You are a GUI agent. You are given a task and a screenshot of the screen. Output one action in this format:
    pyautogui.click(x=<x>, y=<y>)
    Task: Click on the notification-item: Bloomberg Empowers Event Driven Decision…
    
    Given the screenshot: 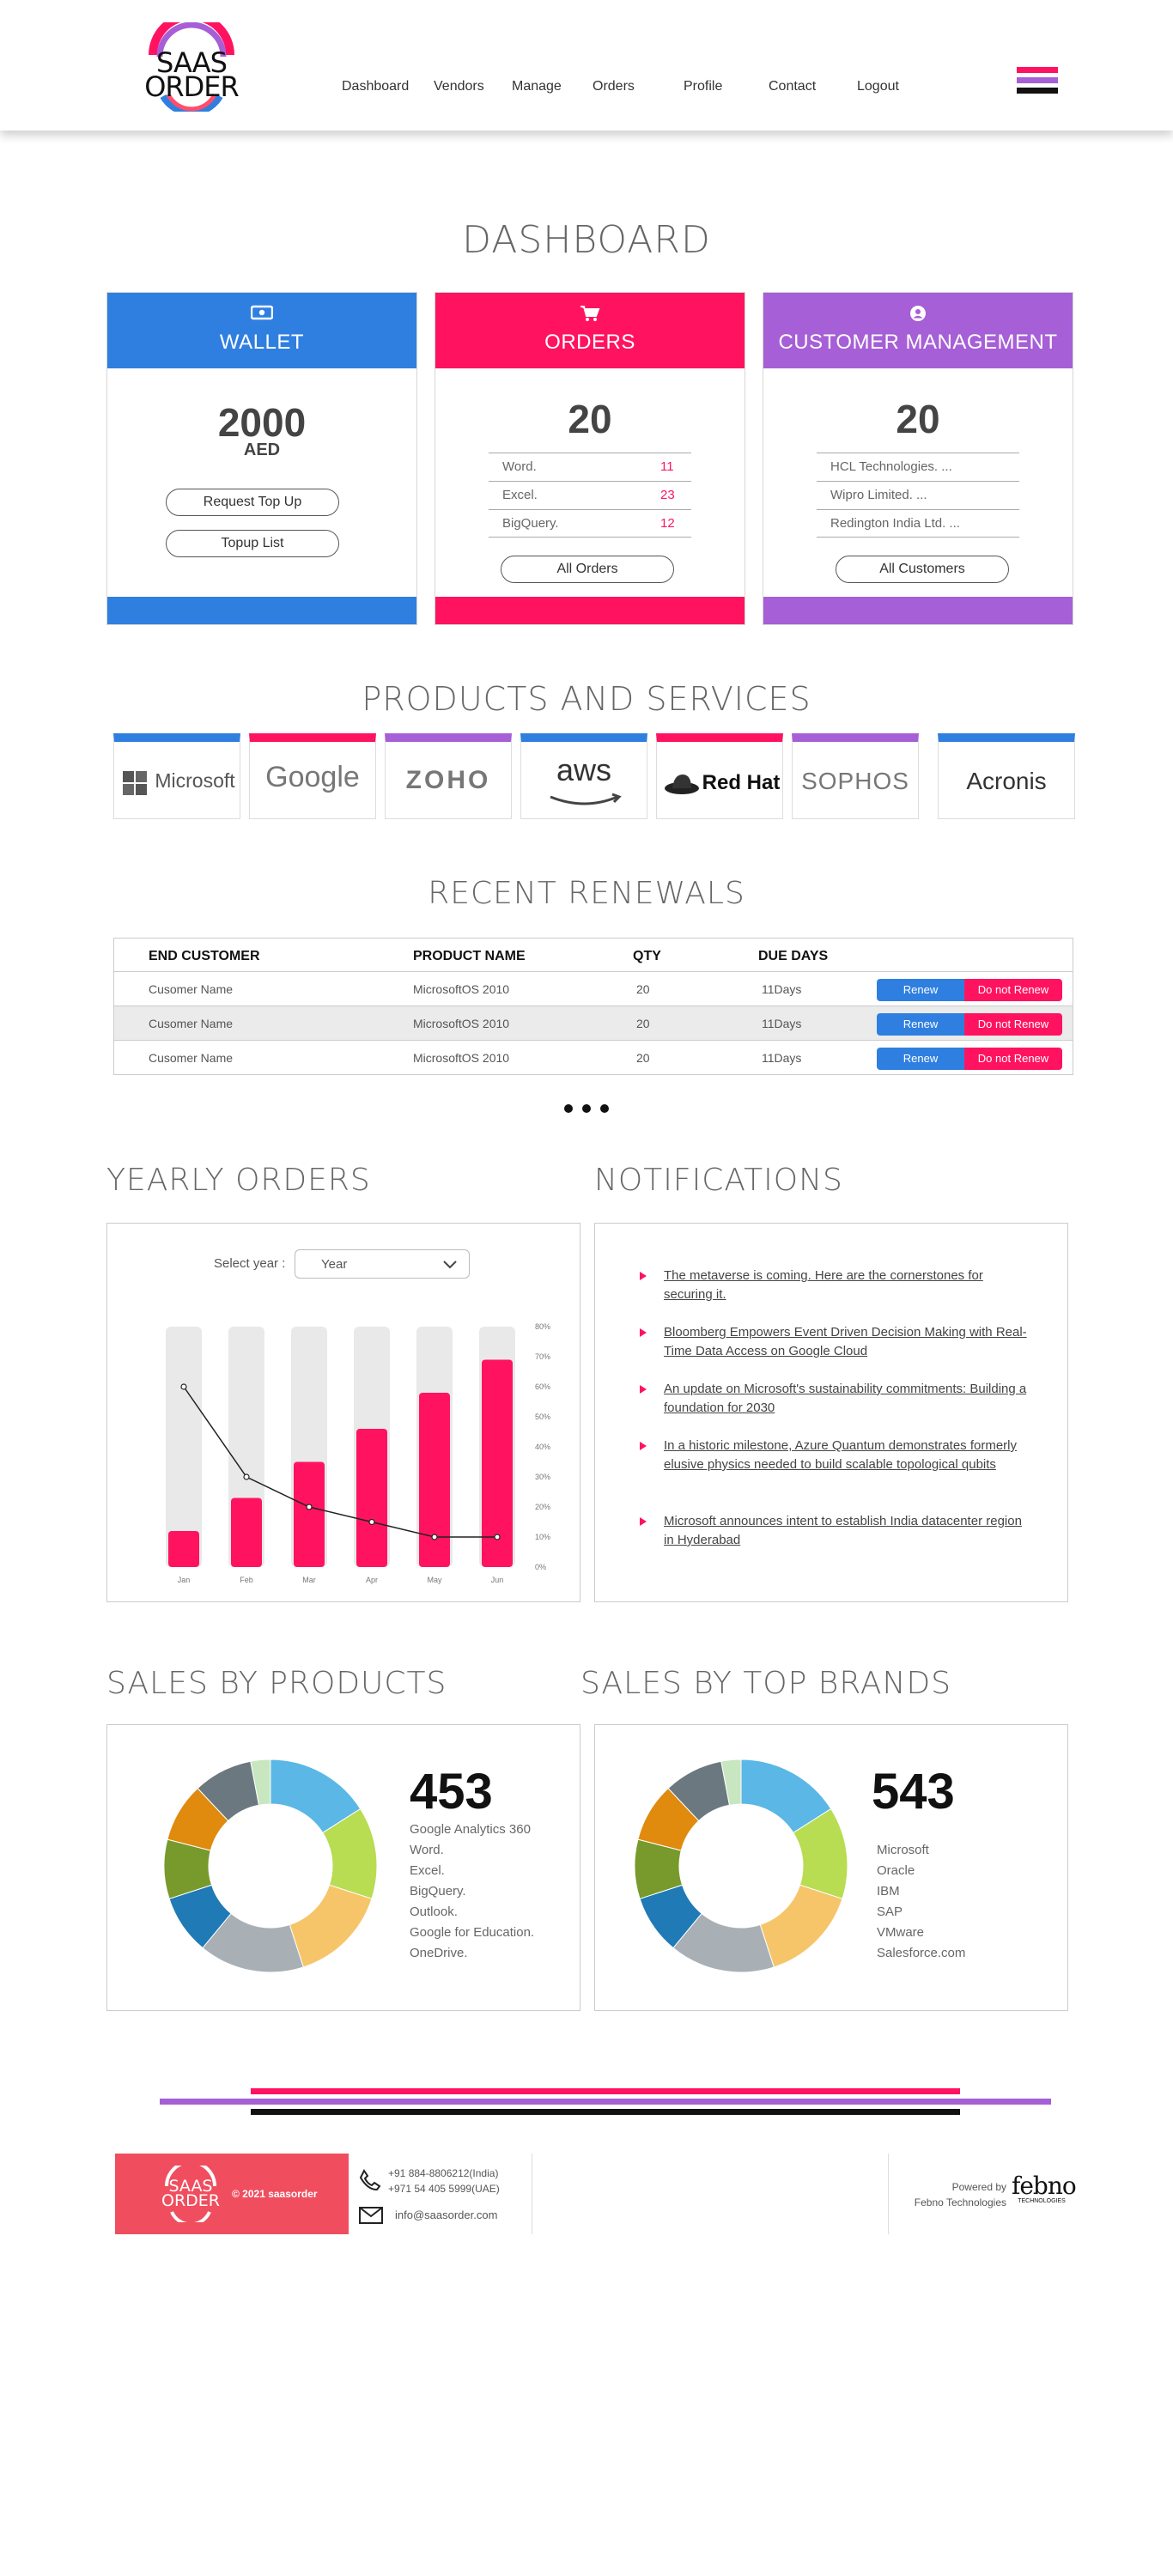 What is the action you would take?
    pyautogui.click(x=848, y=1342)
    